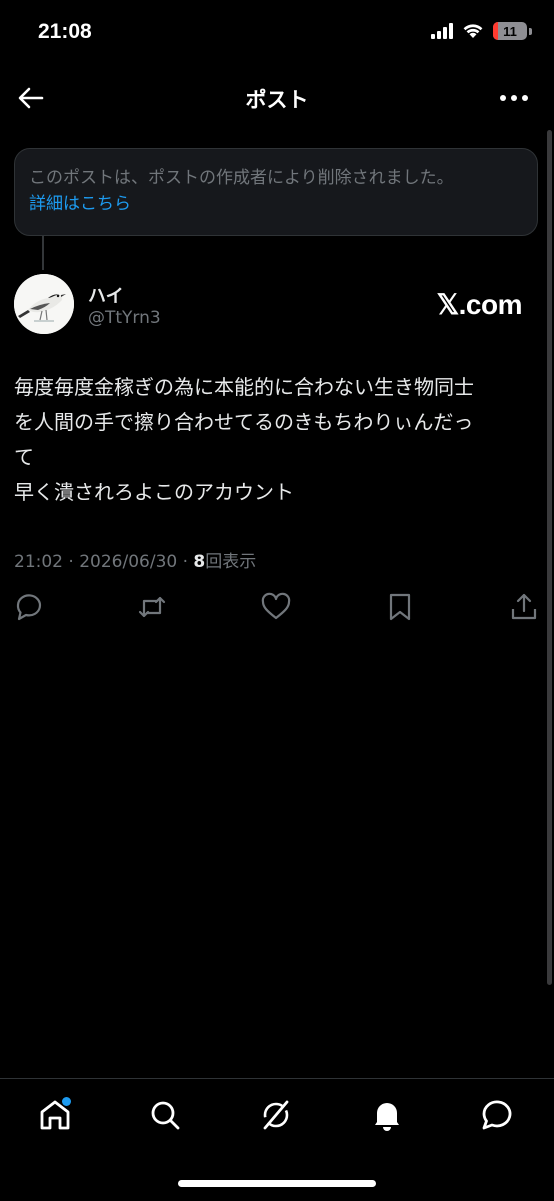 This screenshot has height=1201, width=554. I want to click on deleted-post-notice: このポストは、ポストの作成者により削除されました。 詳細はこちら, so click(276, 192).